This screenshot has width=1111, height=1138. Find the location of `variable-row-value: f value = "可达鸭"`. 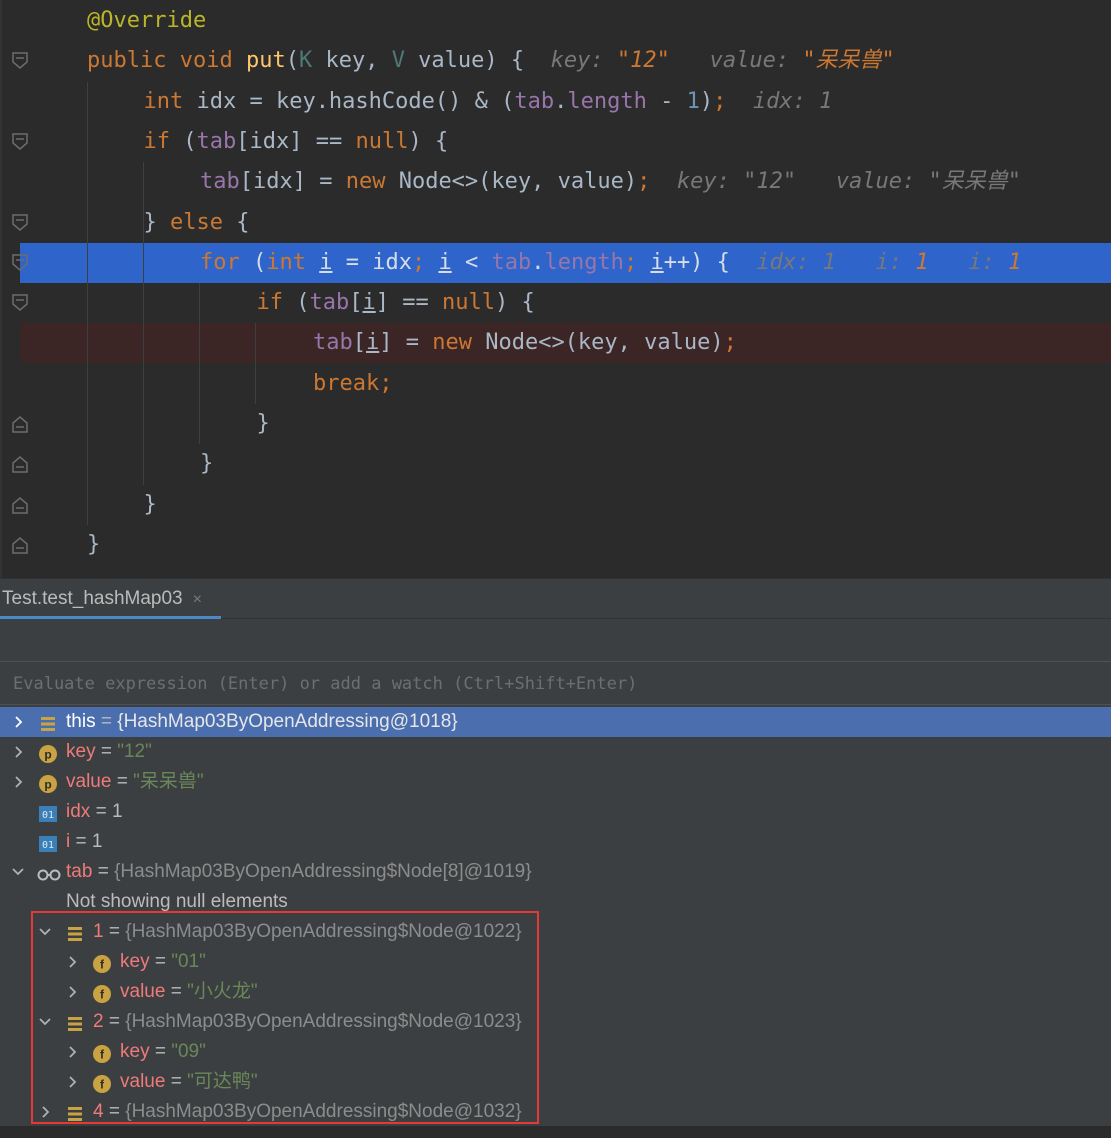

variable-row-value: f value = "可达鸭" is located at coordinates (555, 1082).